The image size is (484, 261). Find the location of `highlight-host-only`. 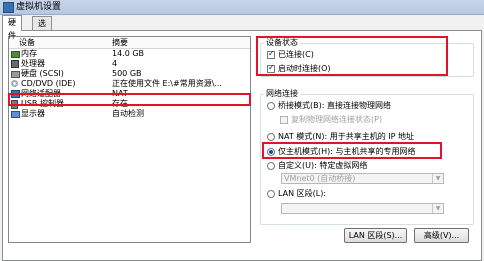

highlight-host-only is located at coordinates (352, 150).